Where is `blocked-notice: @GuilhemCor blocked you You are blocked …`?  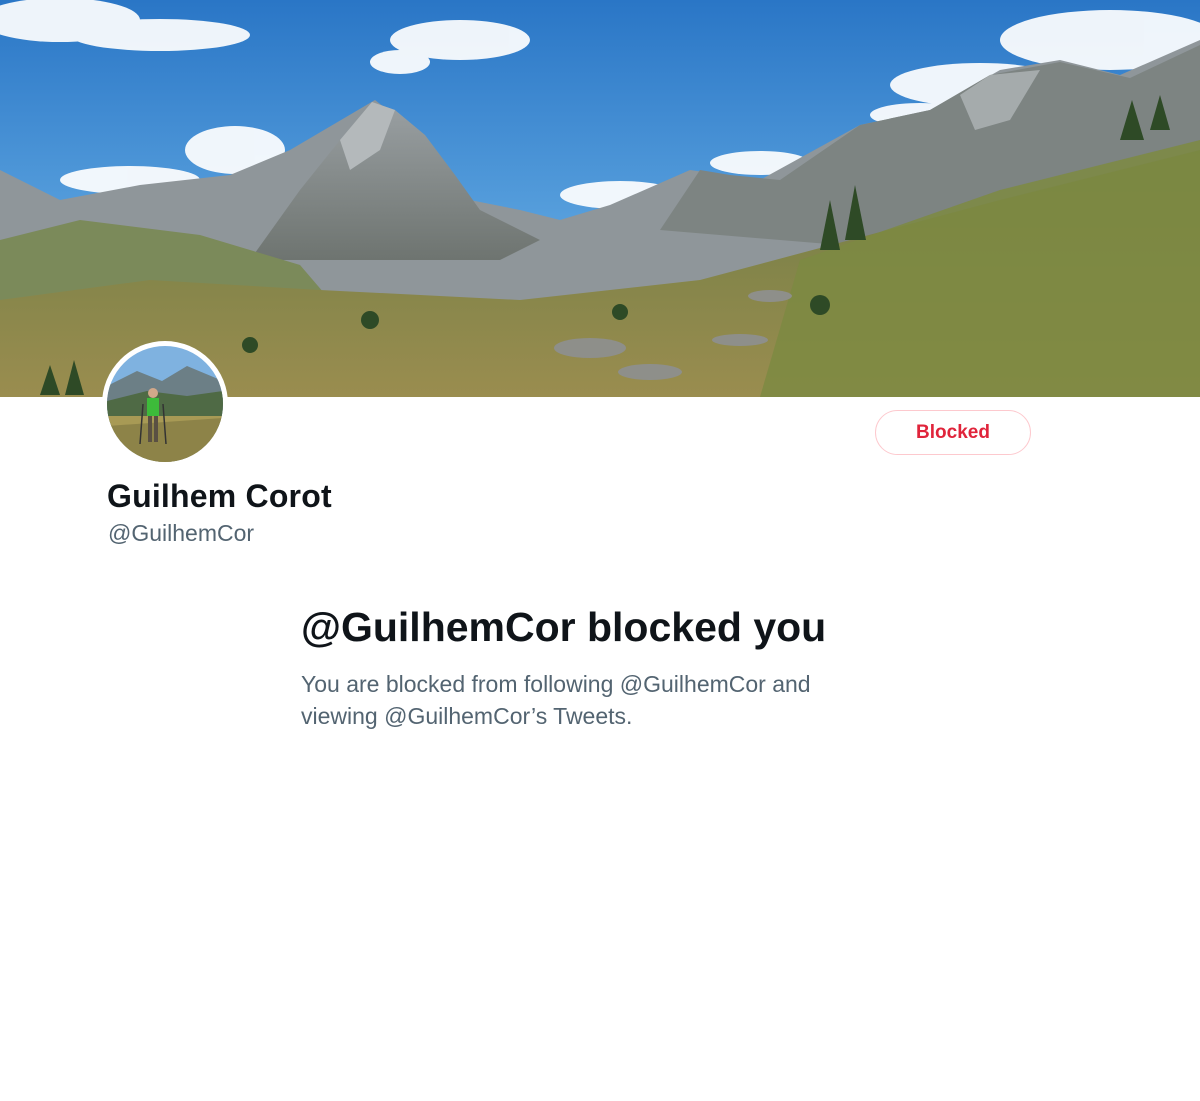 blocked-notice: @GuilhemCor blocked you You are blocked … is located at coordinates (571, 666).